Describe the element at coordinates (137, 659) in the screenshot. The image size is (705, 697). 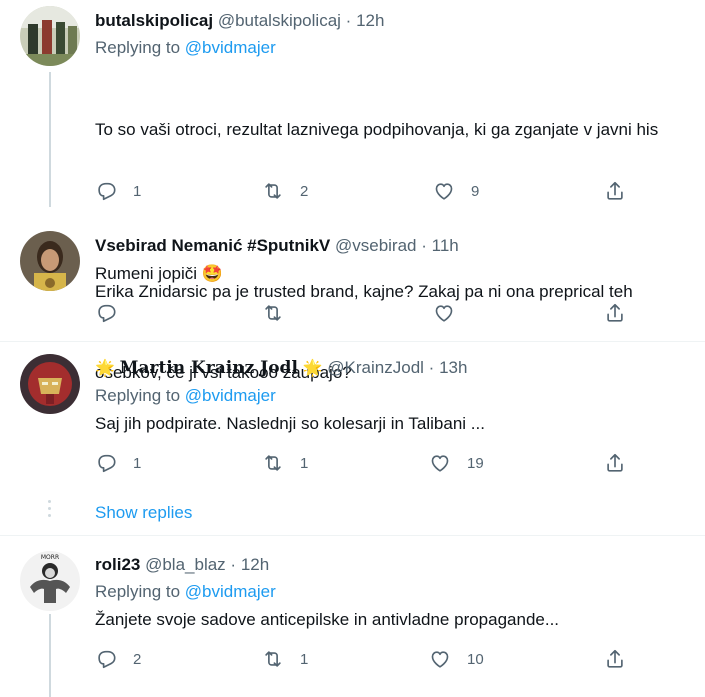
I see `reply-count: 2` at that location.